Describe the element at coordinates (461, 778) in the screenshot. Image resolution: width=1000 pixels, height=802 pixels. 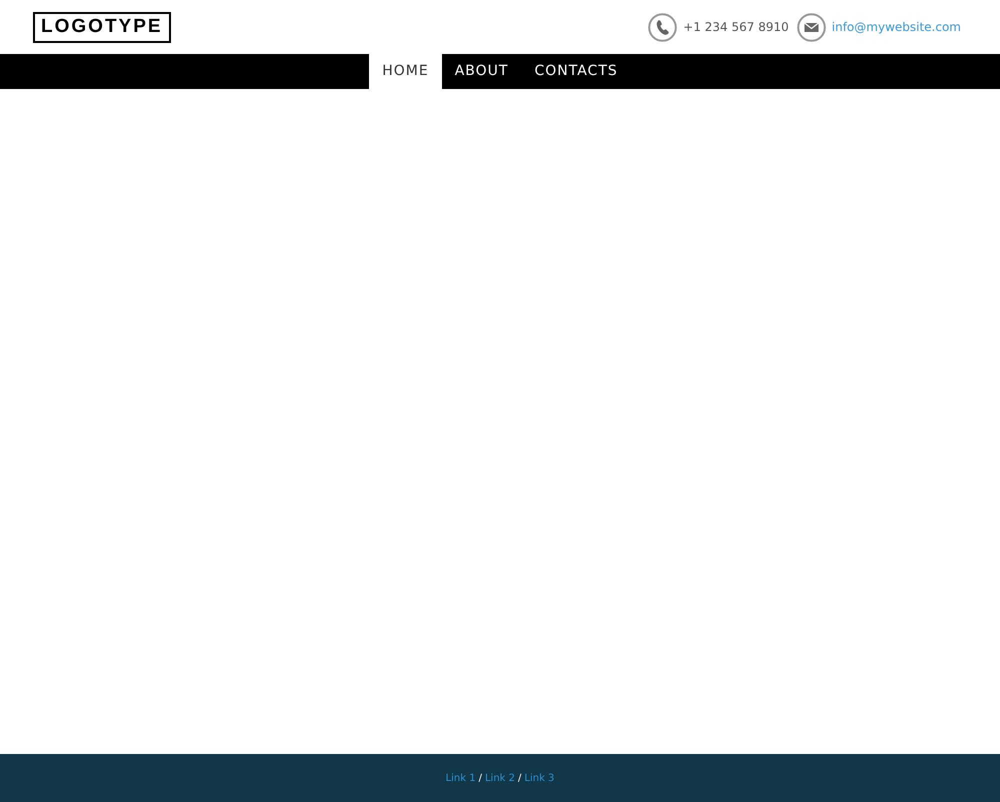
I see `footer-link: Link 1` at that location.